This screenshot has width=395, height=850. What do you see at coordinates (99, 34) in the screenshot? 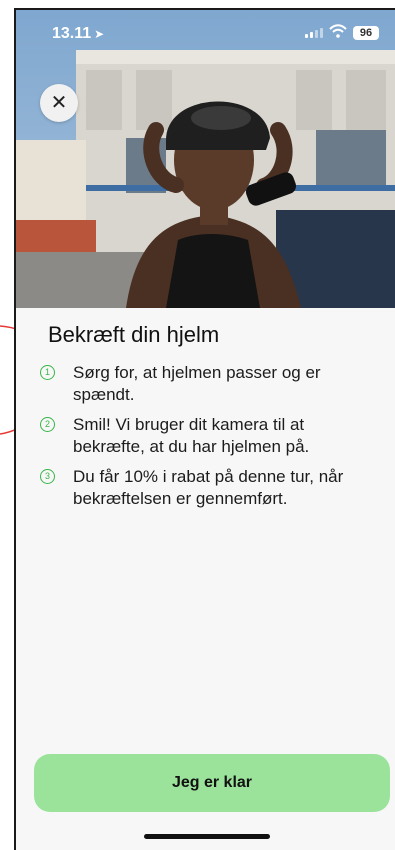
I see `location-arrow-icon: ➤` at bounding box center [99, 34].